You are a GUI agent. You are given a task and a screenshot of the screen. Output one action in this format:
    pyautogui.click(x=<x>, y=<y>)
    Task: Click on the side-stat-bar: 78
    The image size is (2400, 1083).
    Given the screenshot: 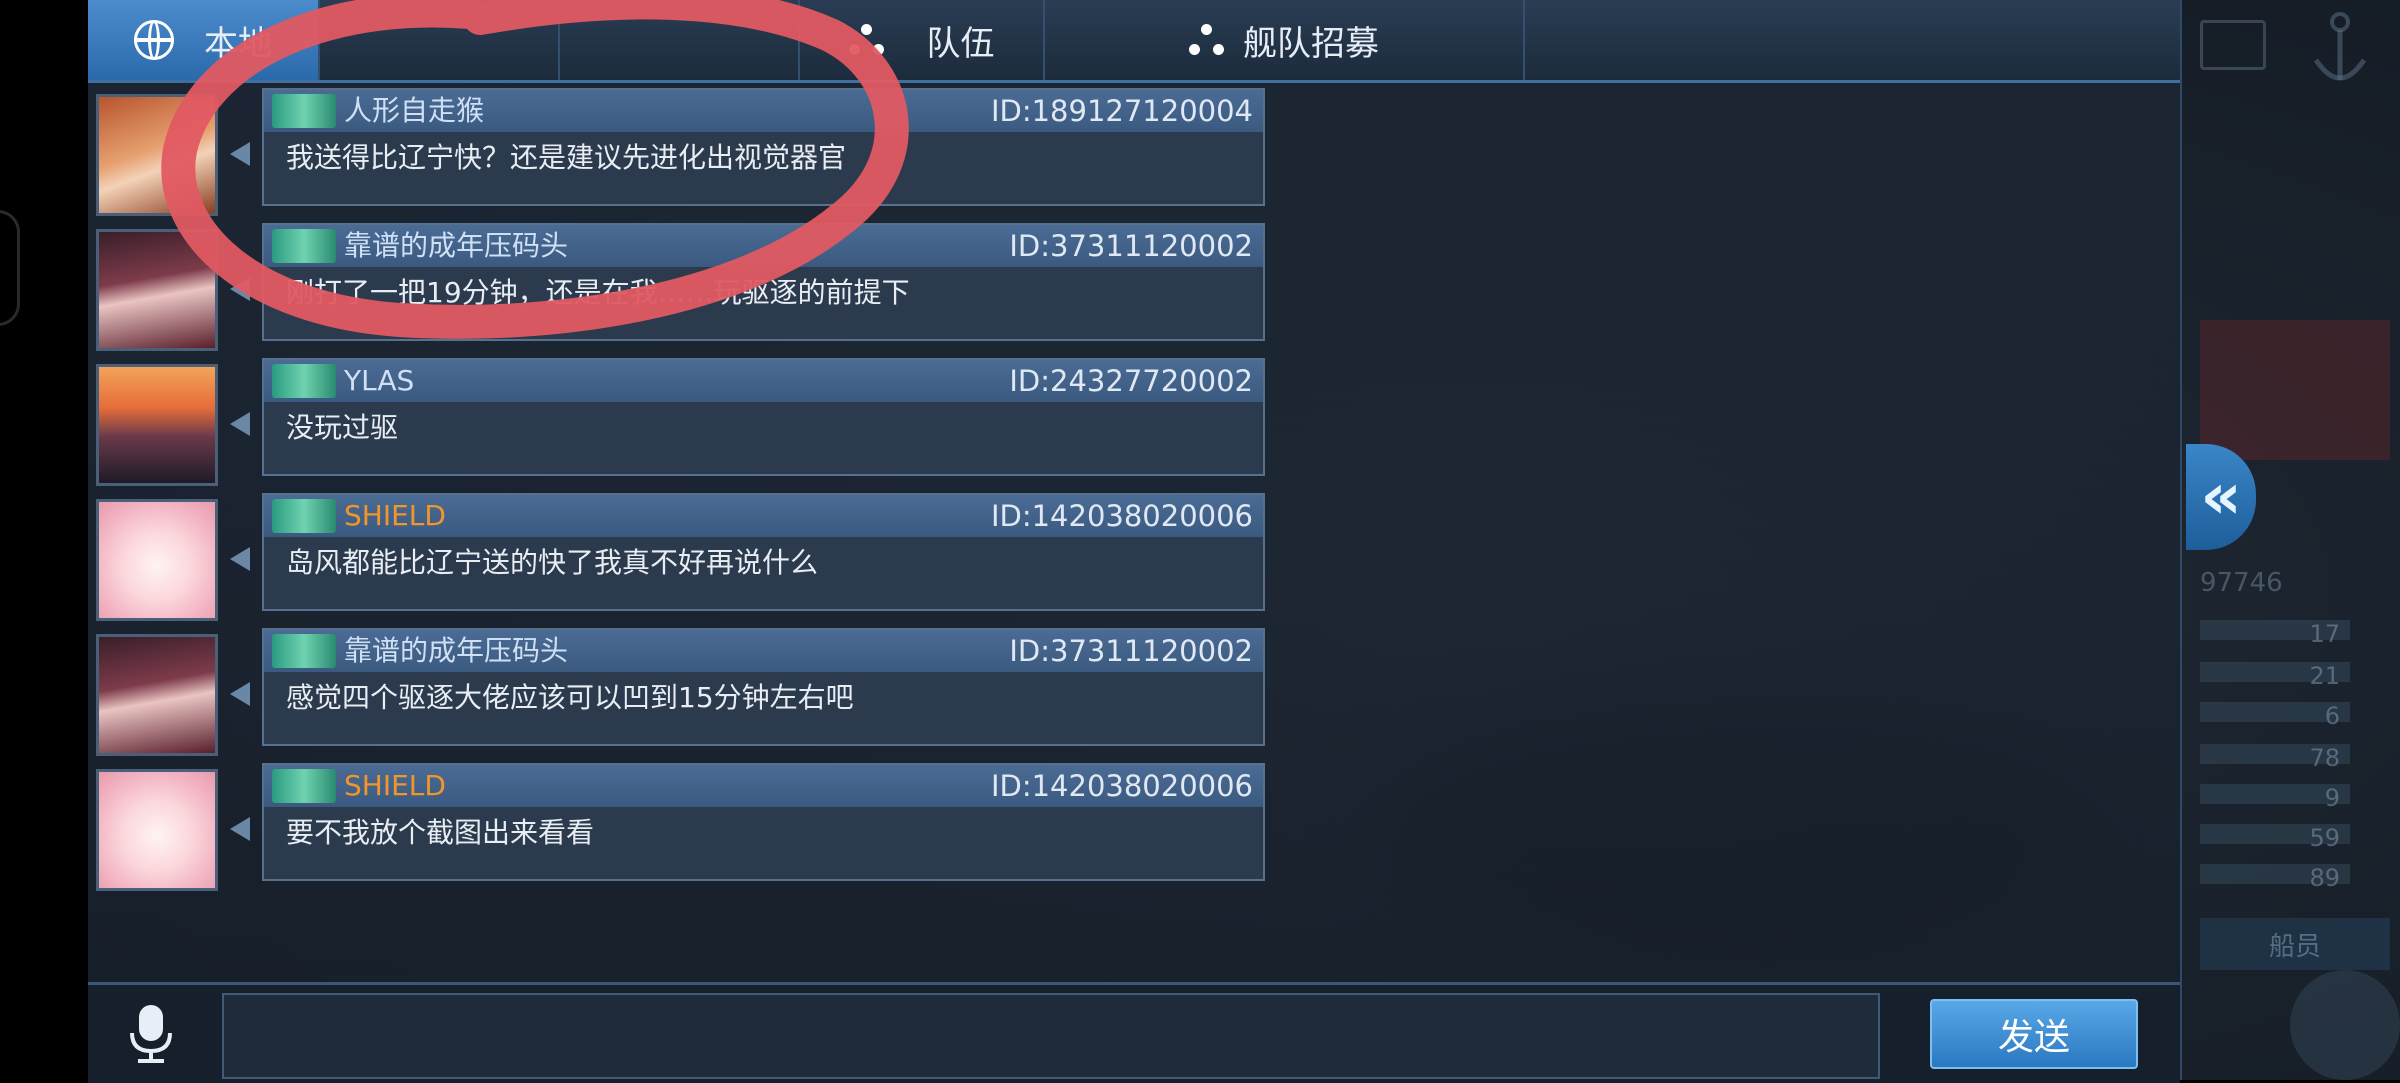 What is the action you would take?
    pyautogui.click(x=2275, y=758)
    